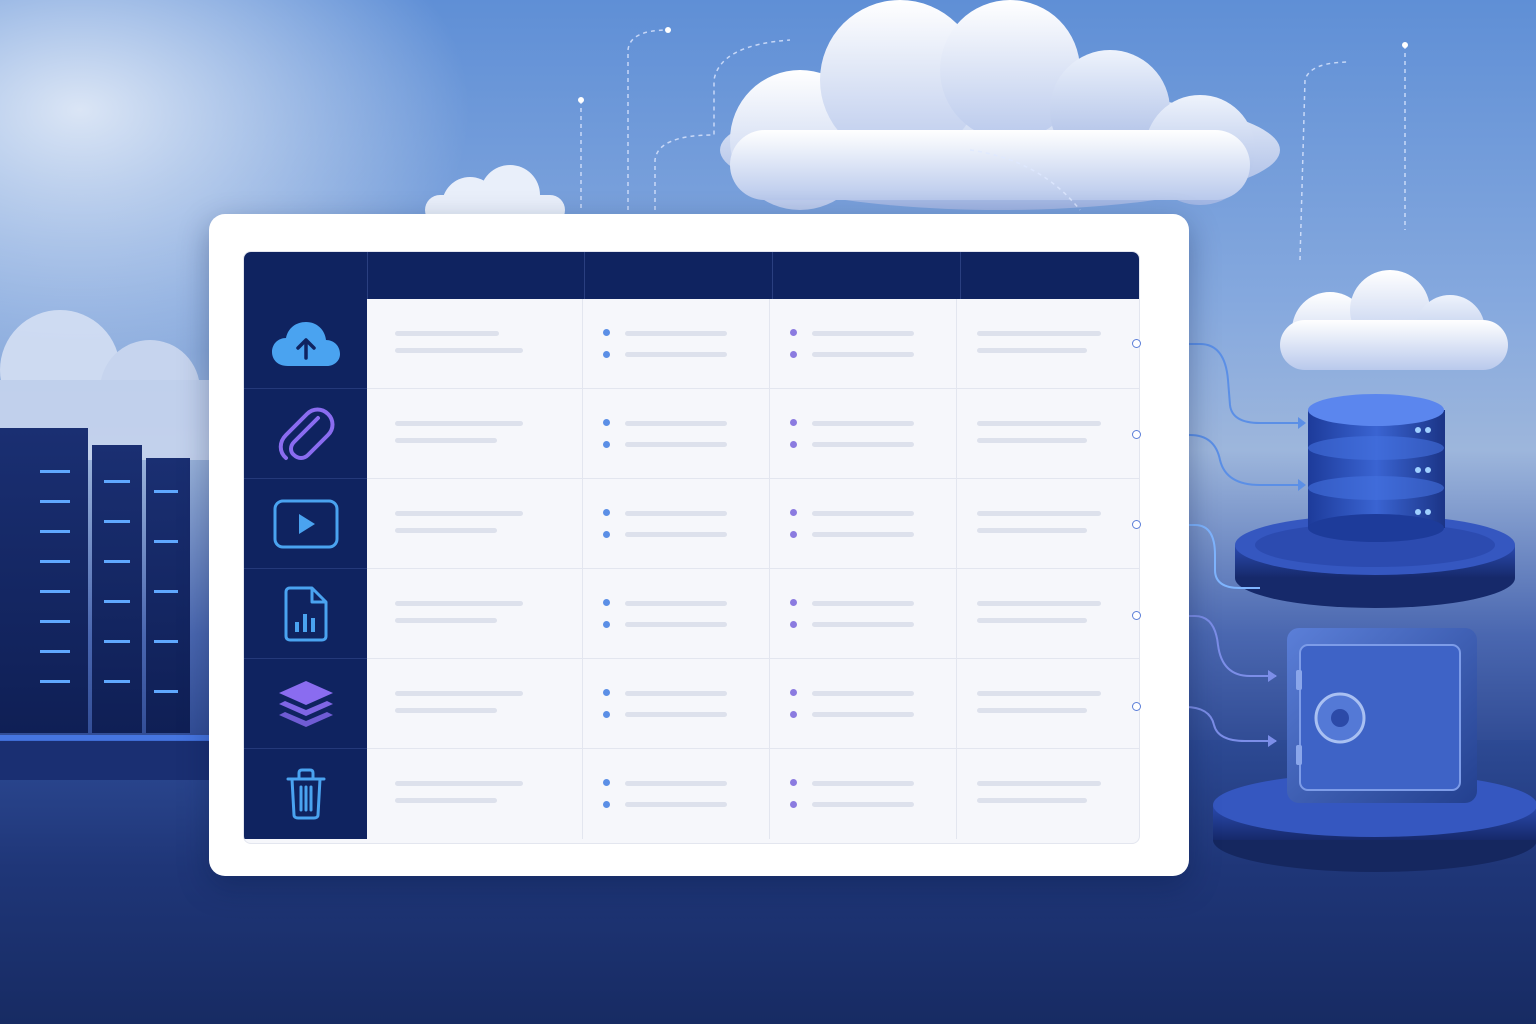 Image resolution: width=1536 pixels, height=1024 pixels. I want to click on cloud-upload-icon, so click(305, 343).